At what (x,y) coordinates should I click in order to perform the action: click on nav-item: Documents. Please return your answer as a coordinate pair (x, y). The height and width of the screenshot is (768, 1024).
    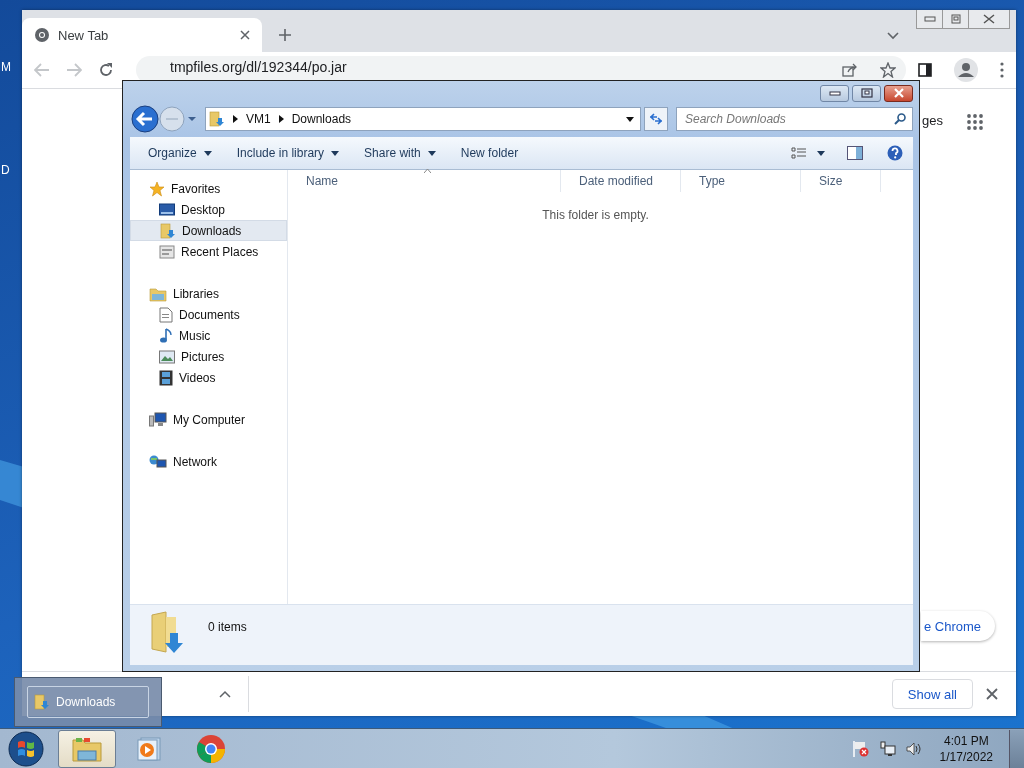
    Looking at the image, I should click on (208, 314).